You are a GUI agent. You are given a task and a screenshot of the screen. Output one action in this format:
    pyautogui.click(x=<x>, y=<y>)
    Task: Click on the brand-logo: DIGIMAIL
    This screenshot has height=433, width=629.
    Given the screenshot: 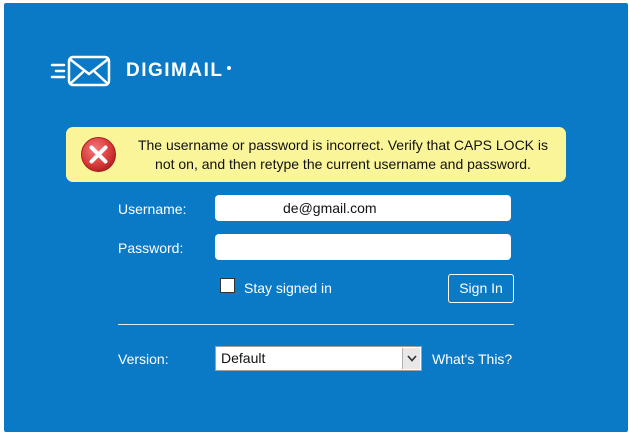 What is the action you would take?
    pyautogui.click(x=140, y=71)
    